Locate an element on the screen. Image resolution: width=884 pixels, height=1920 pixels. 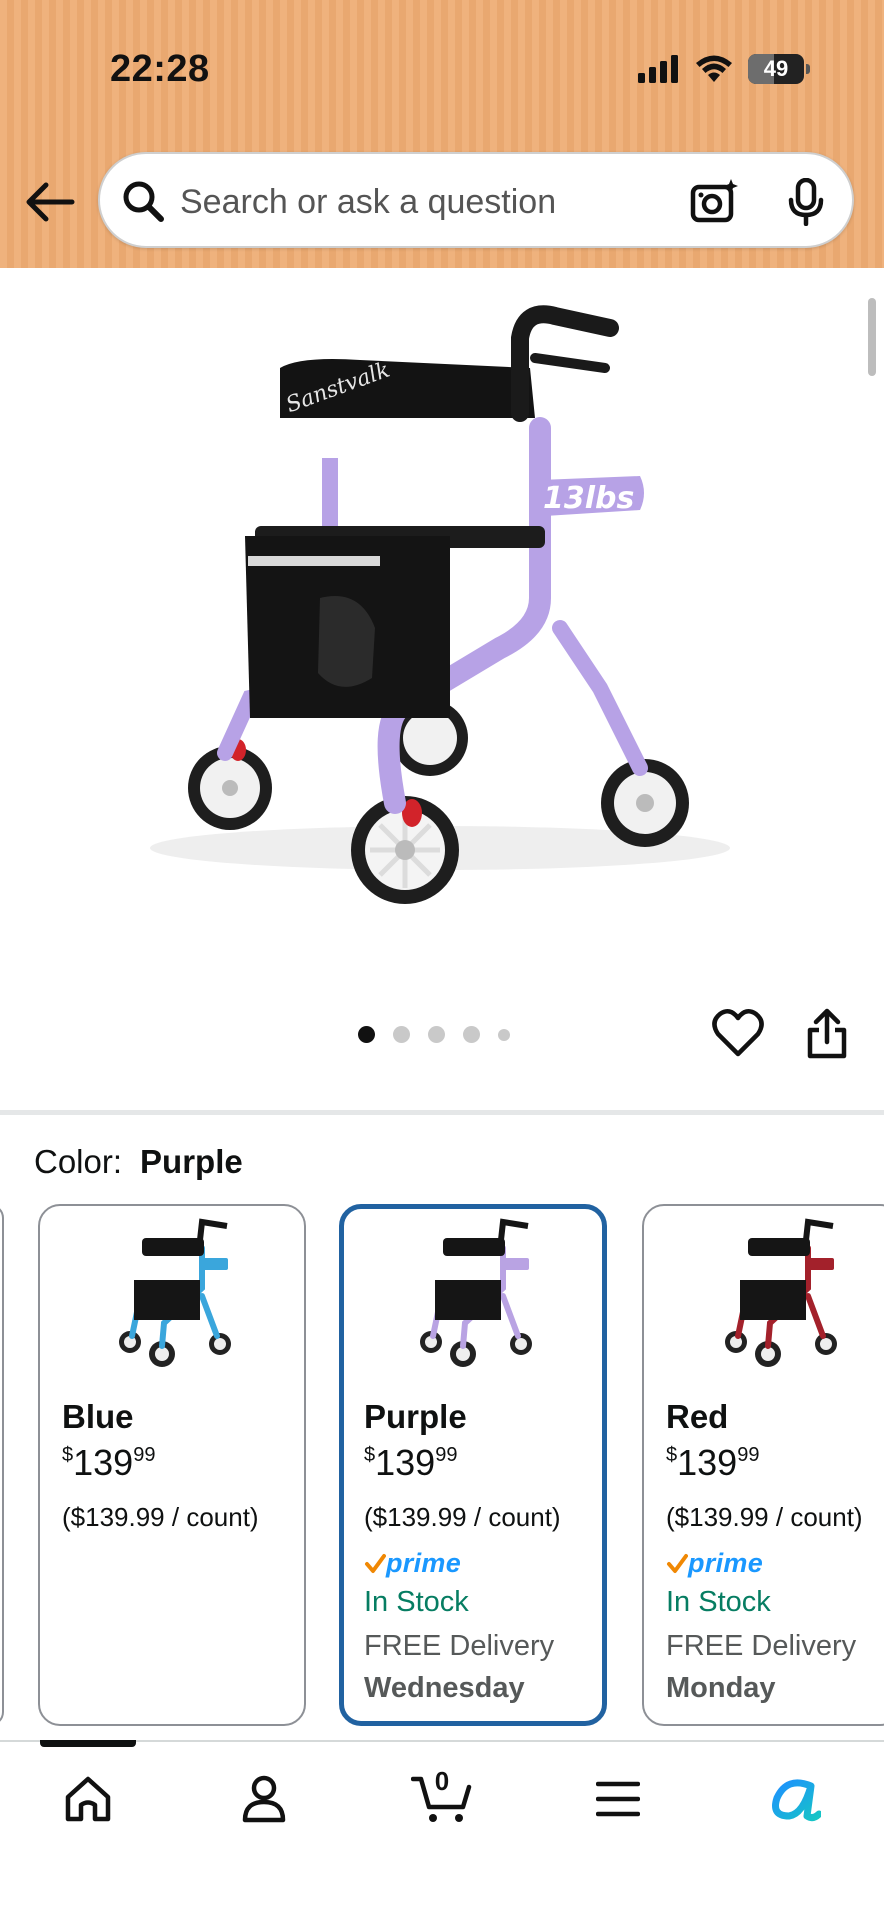
status-icons: 49 is located at coordinates (724, 69).